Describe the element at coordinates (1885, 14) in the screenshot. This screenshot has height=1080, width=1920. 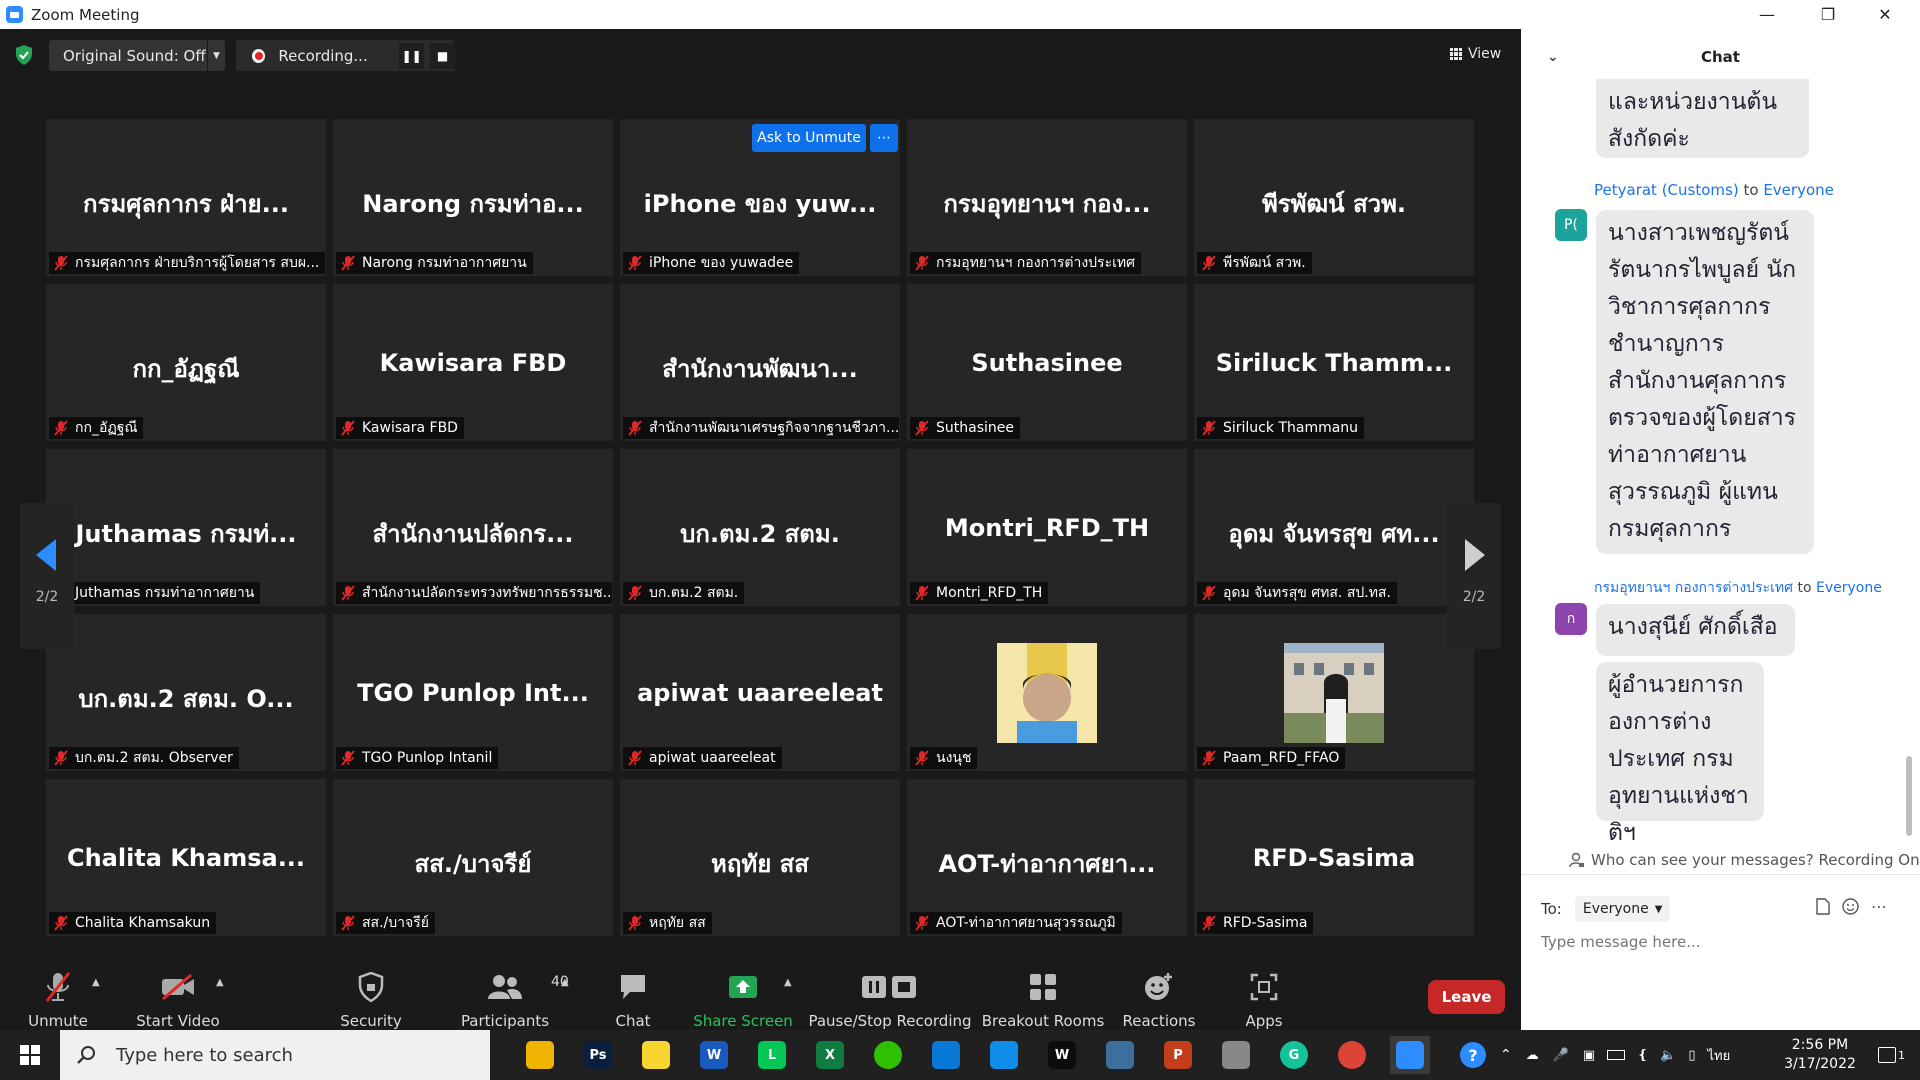
I see `close-button: ✕` at that location.